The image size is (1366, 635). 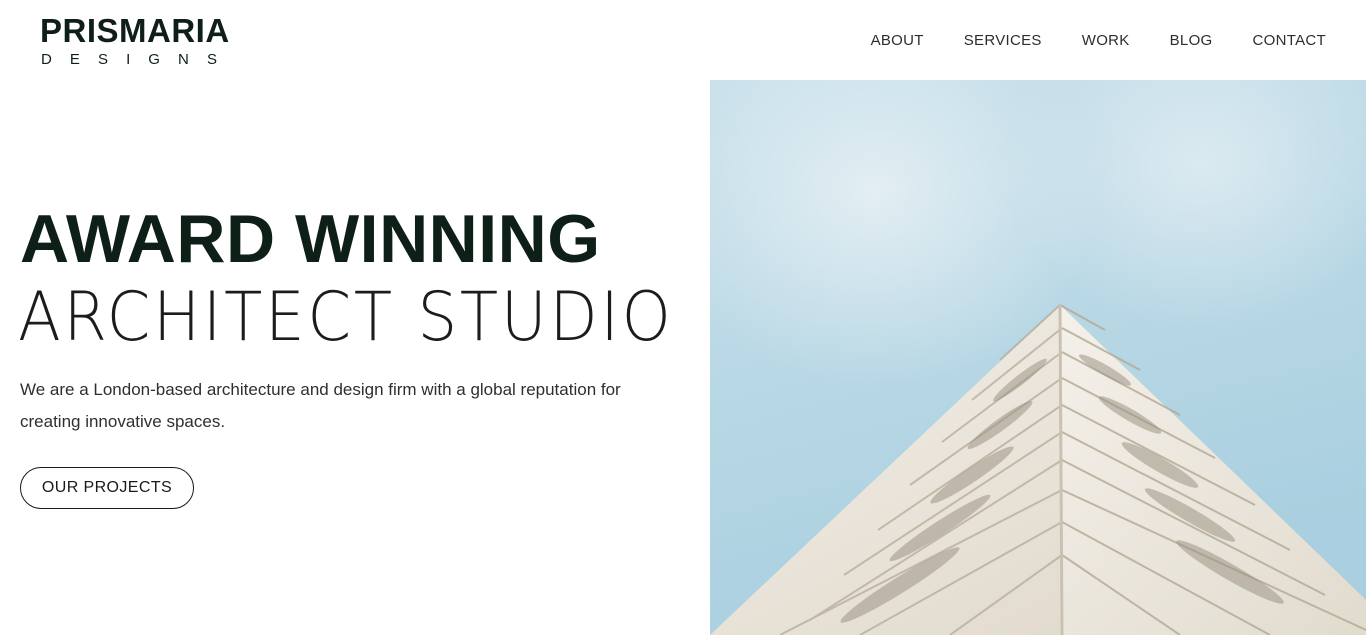 I want to click on tagline-letter: N, so click(x=183, y=59).